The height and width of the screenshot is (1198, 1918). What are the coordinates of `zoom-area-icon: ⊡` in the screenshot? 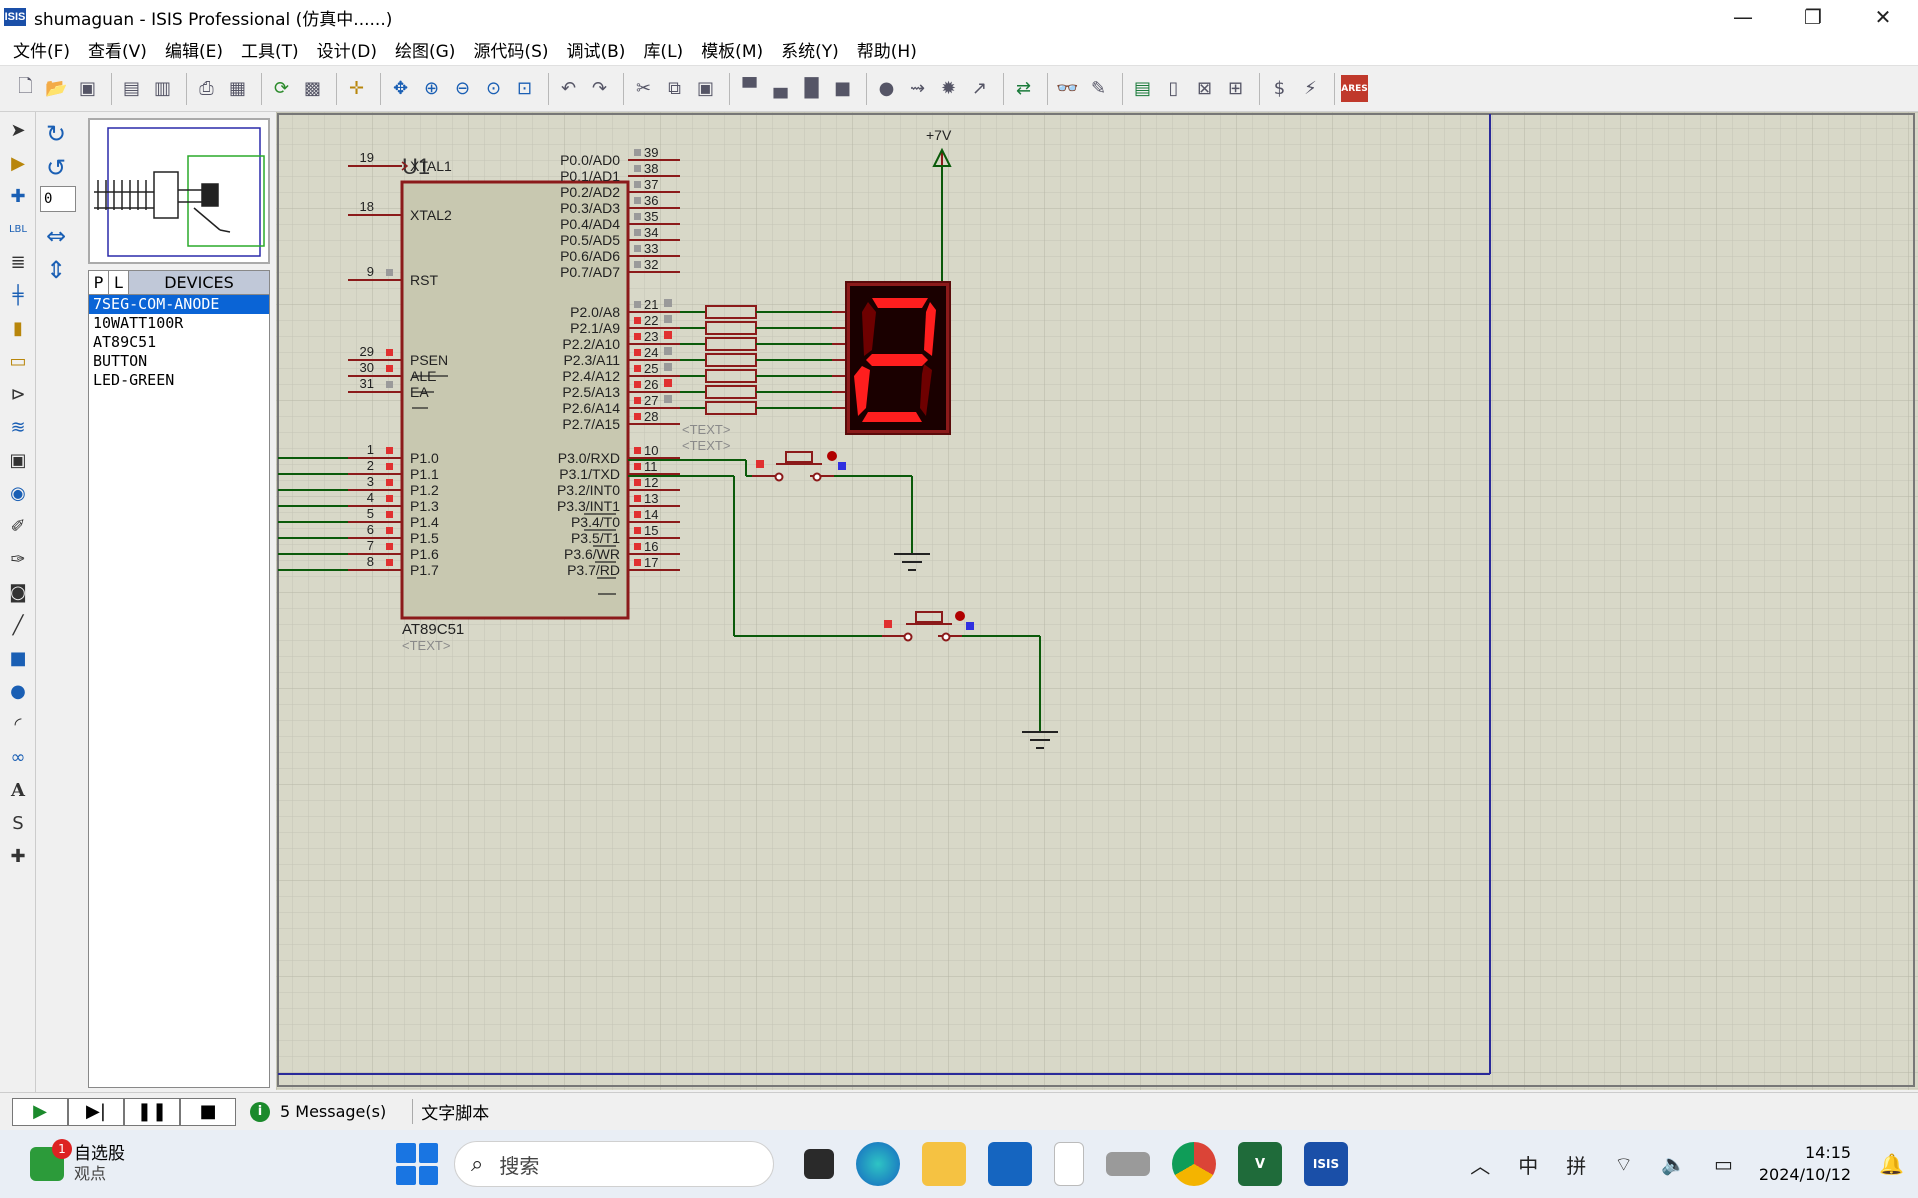 It's located at (524, 88).